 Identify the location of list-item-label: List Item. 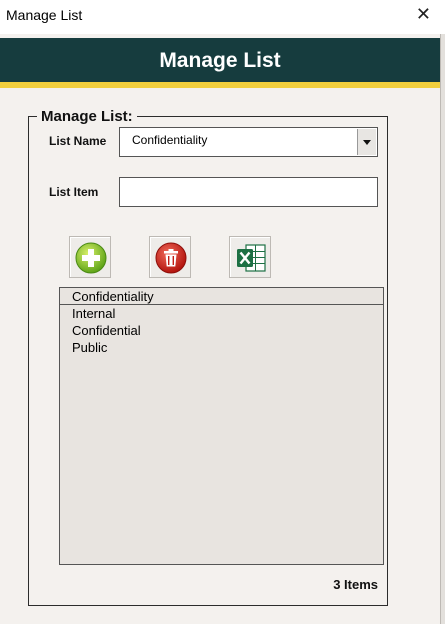
(74, 192).